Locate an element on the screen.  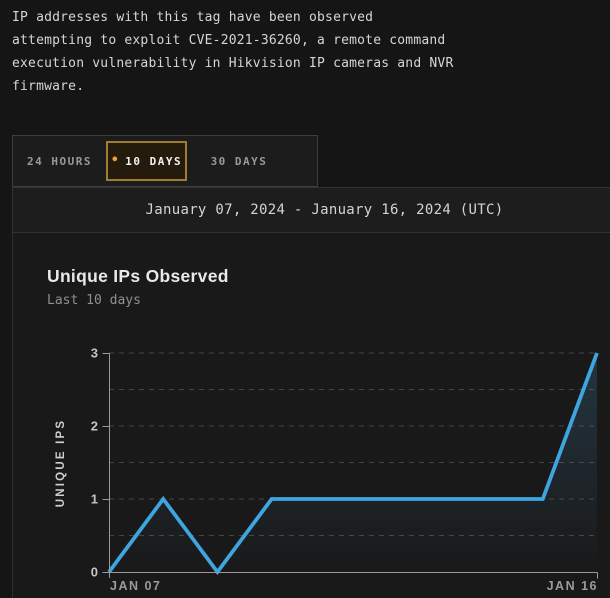
tab-24-hours-label: 24 HOURS is located at coordinates (59, 161).